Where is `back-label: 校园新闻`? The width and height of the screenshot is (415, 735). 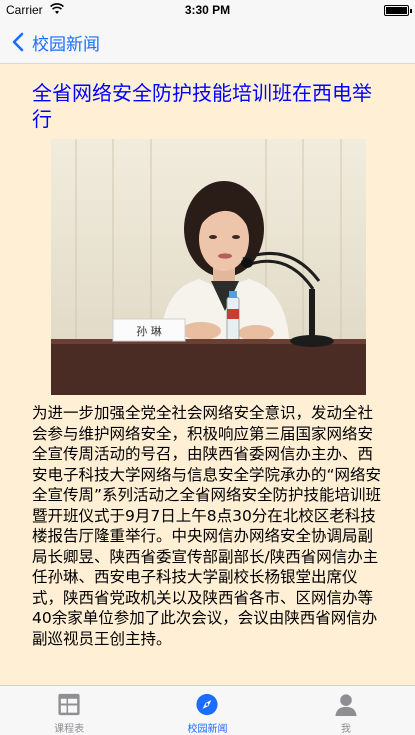
back-label: 校园新闻 is located at coordinates (66, 44).